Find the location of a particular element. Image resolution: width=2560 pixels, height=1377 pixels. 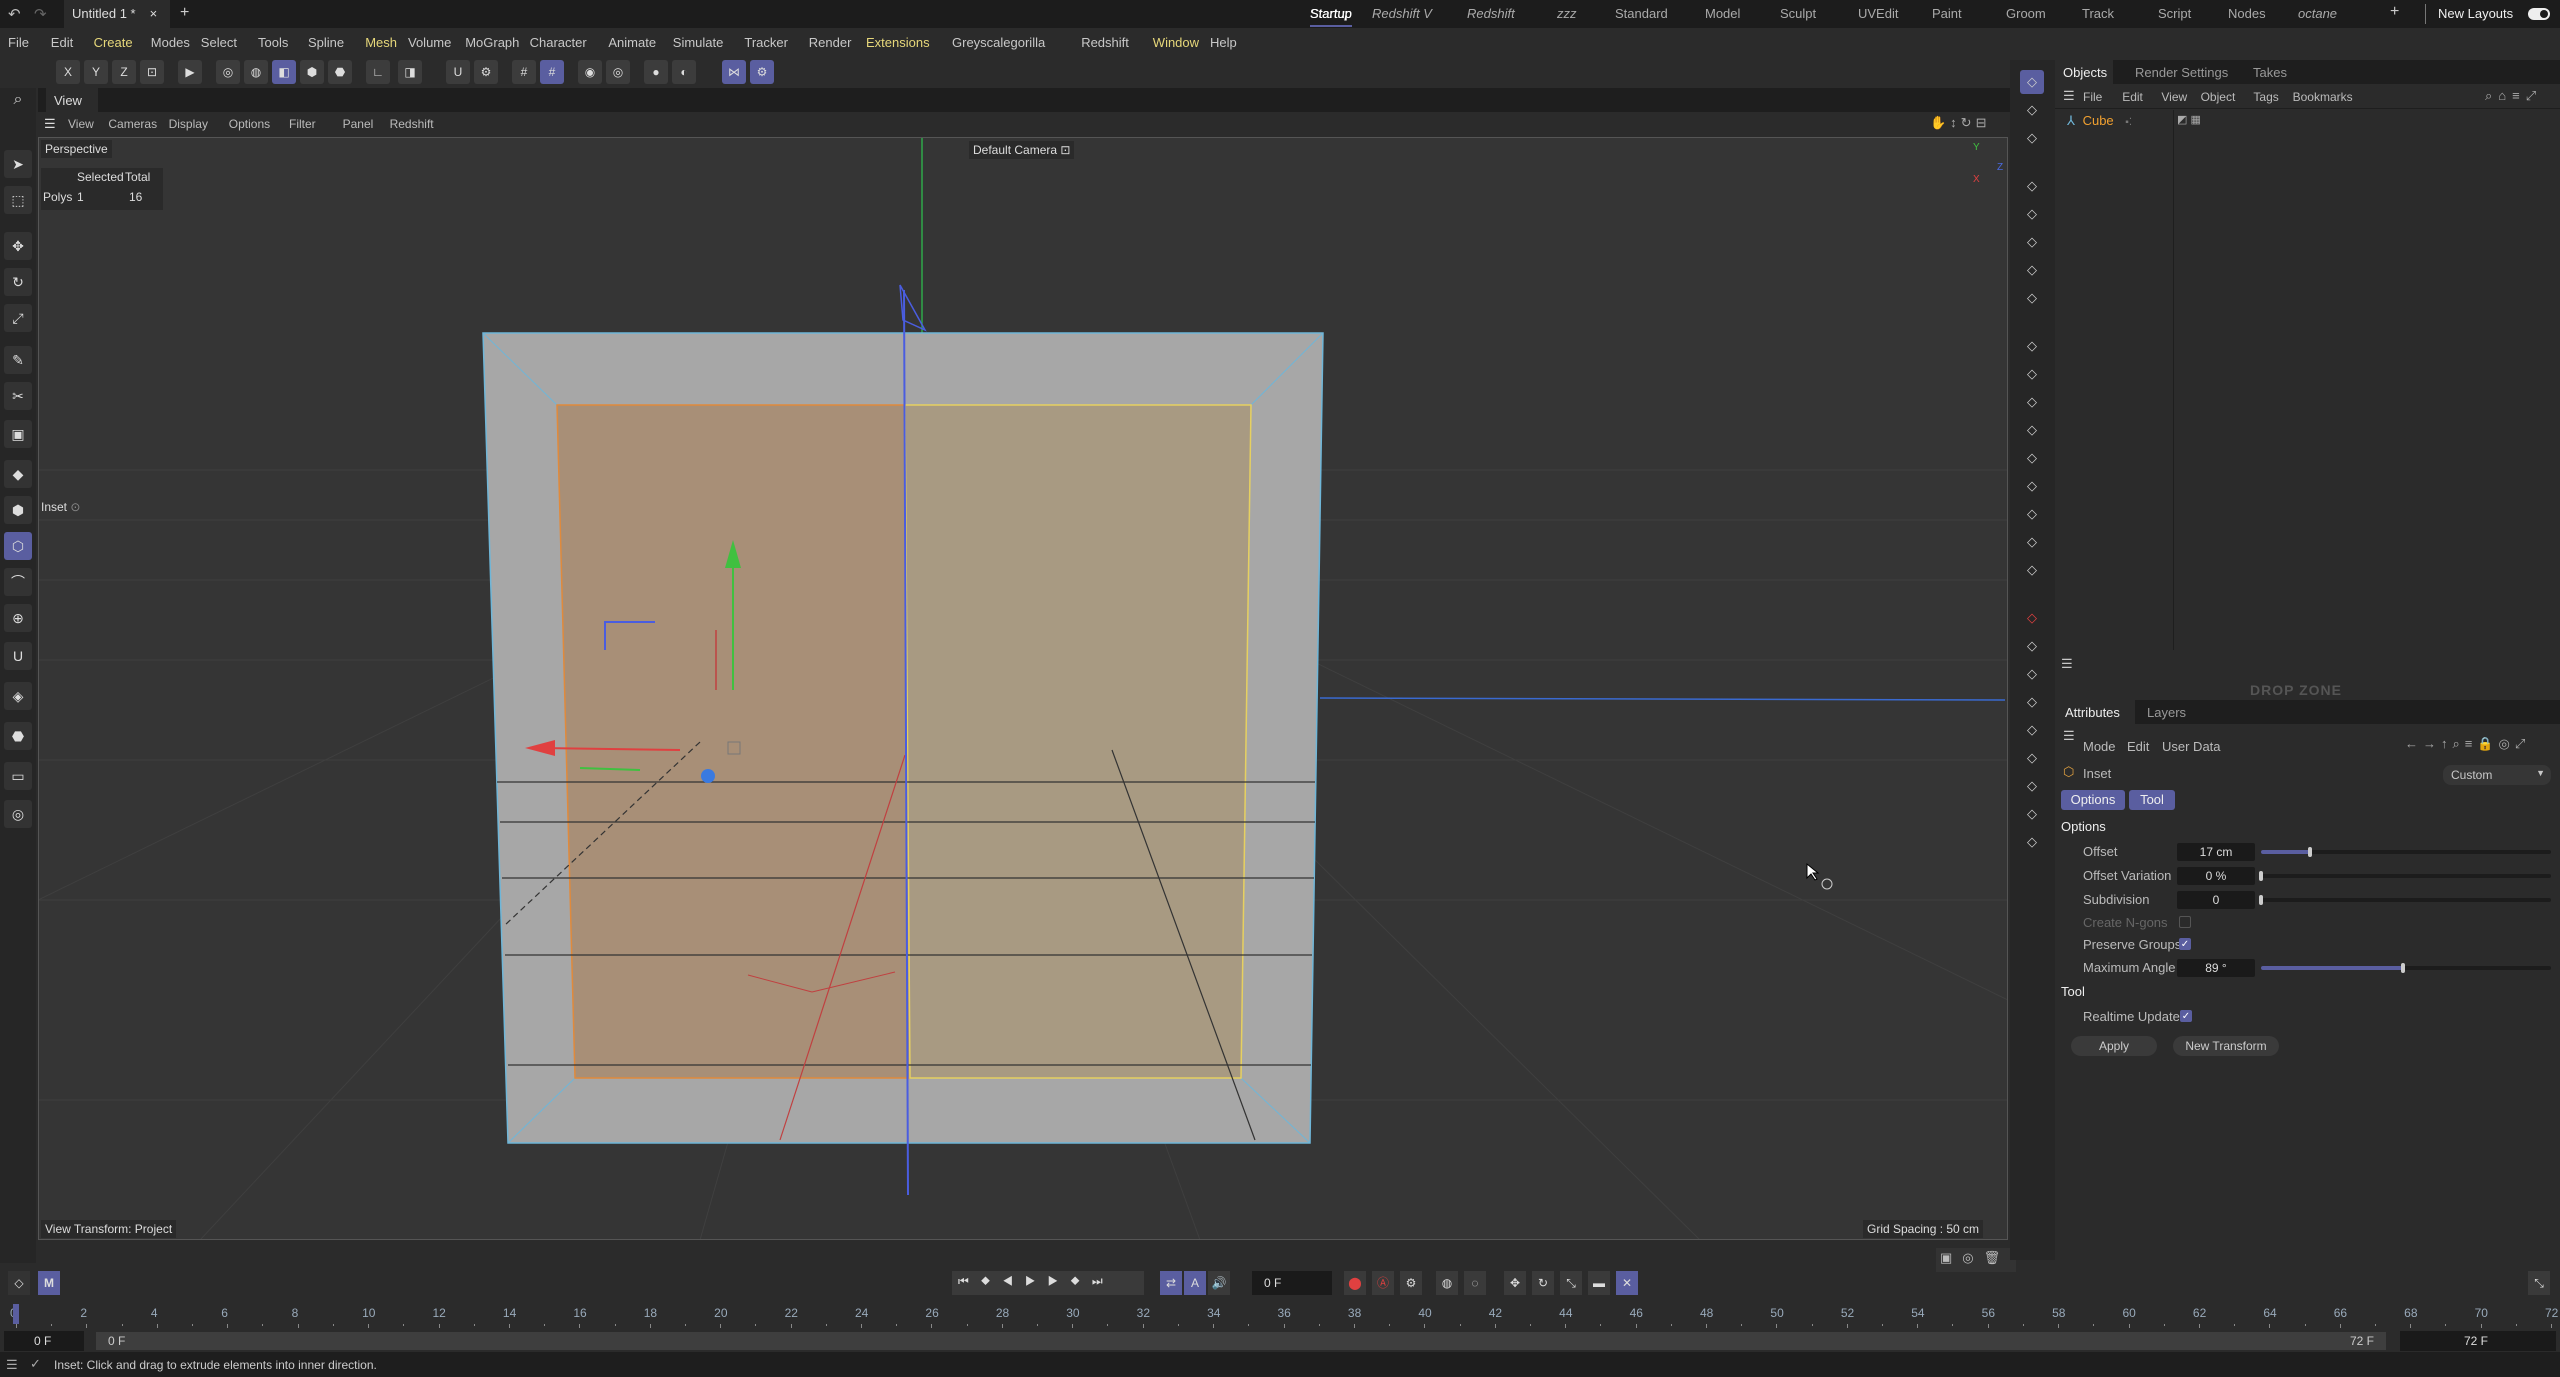

menu-window: Window is located at coordinates (1176, 42).